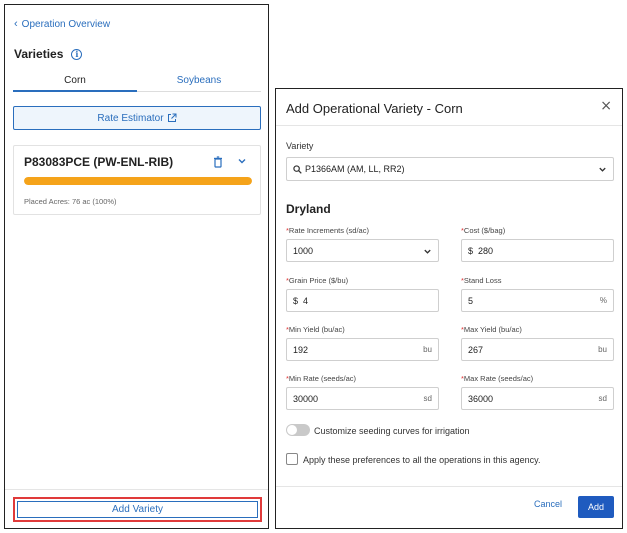  What do you see at coordinates (548, 504) in the screenshot?
I see `cancel-button: Cancel` at bounding box center [548, 504].